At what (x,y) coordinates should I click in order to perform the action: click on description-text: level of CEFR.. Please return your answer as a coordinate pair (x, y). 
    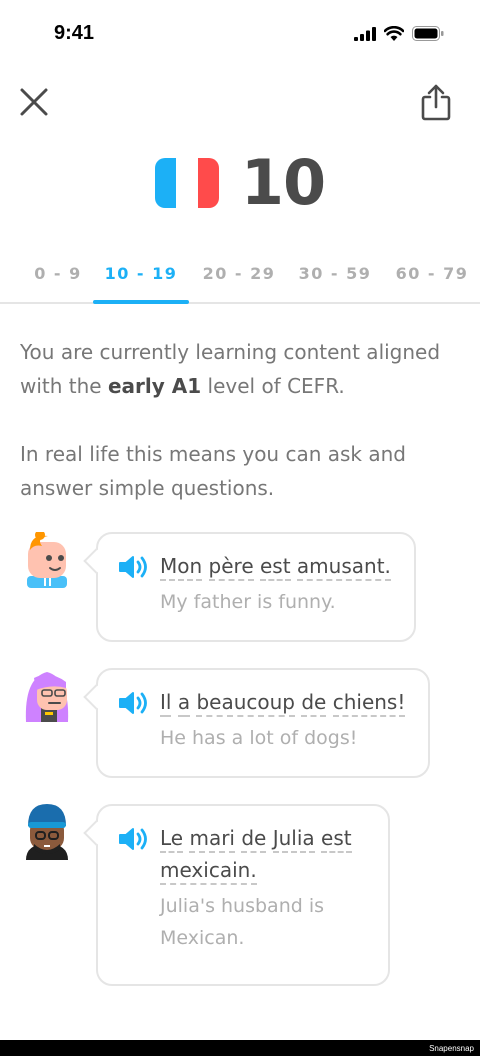
    Looking at the image, I should click on (276, 386).